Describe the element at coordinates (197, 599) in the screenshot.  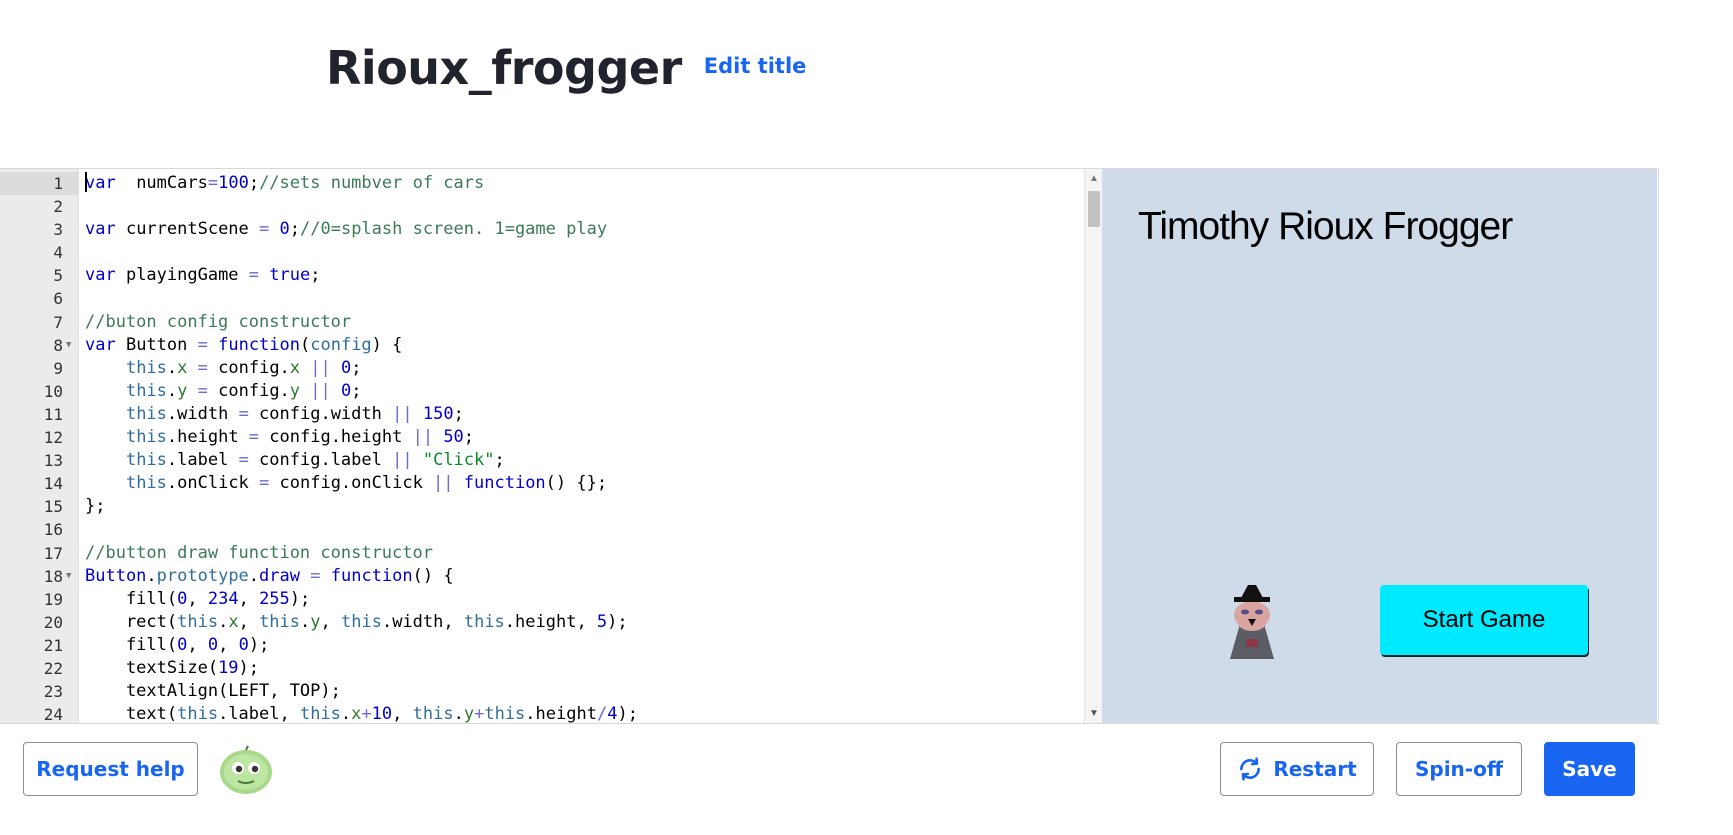
I see `code-text: fill(0, 234, 255);` at that location.